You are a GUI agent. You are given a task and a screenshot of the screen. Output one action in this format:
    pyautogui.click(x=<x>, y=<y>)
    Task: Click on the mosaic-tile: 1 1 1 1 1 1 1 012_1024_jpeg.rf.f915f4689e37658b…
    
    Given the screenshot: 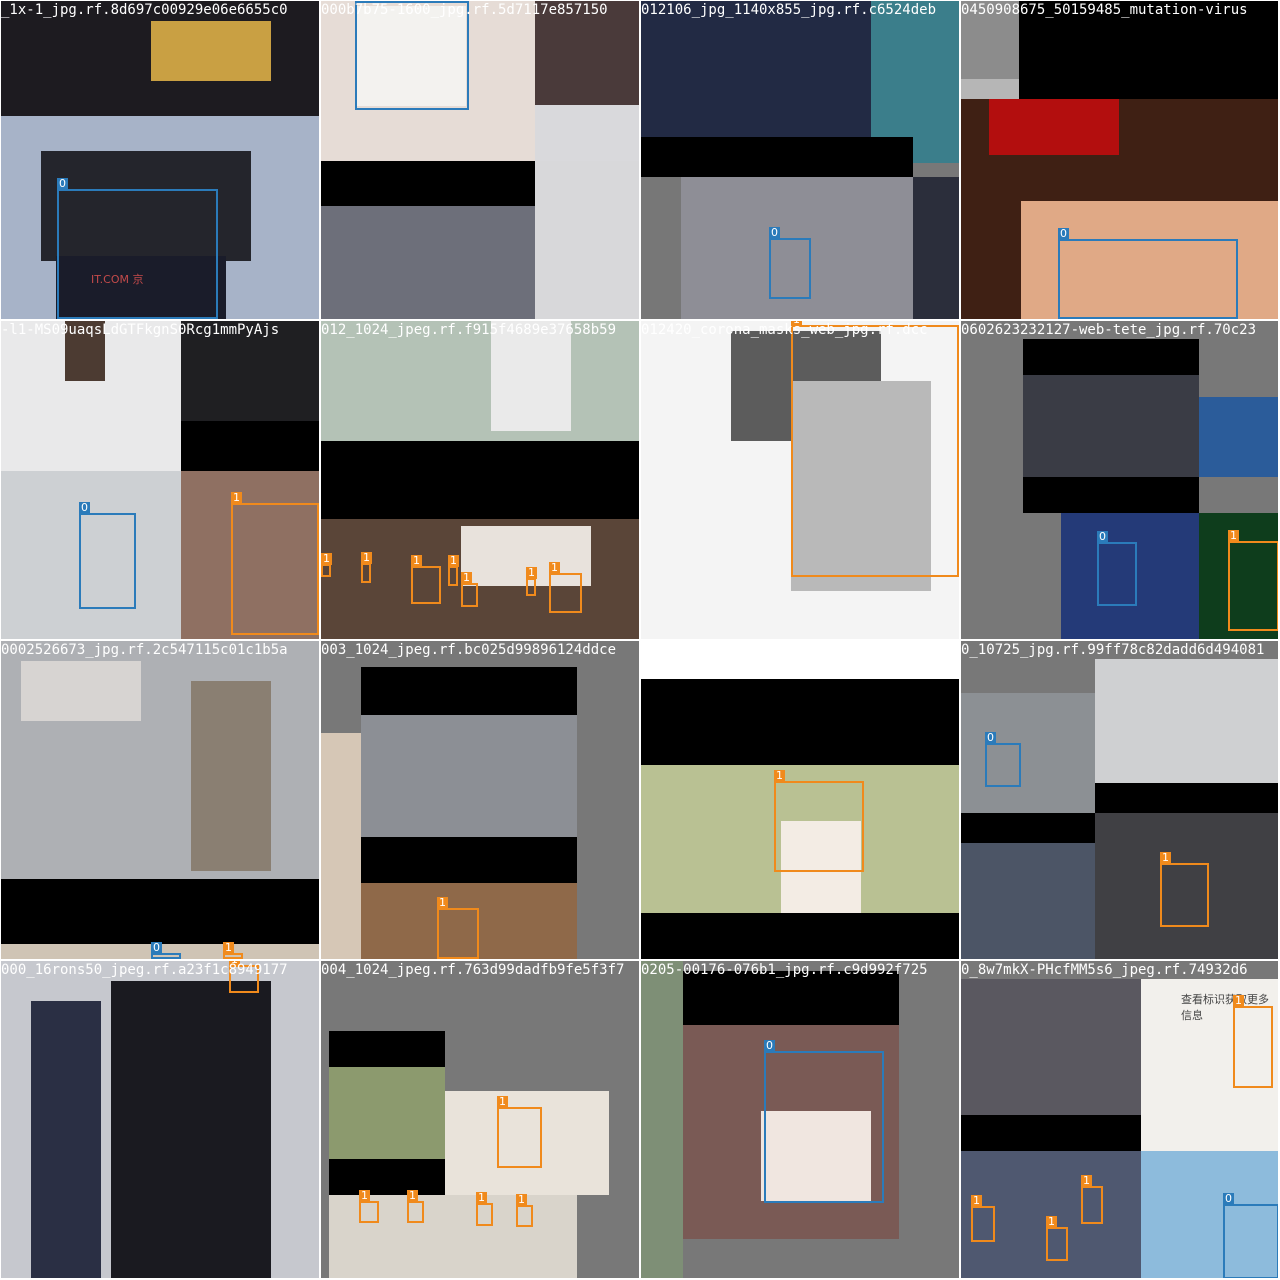 What is the action you would take?
    pyautogui.click(x=480, y=480)
    